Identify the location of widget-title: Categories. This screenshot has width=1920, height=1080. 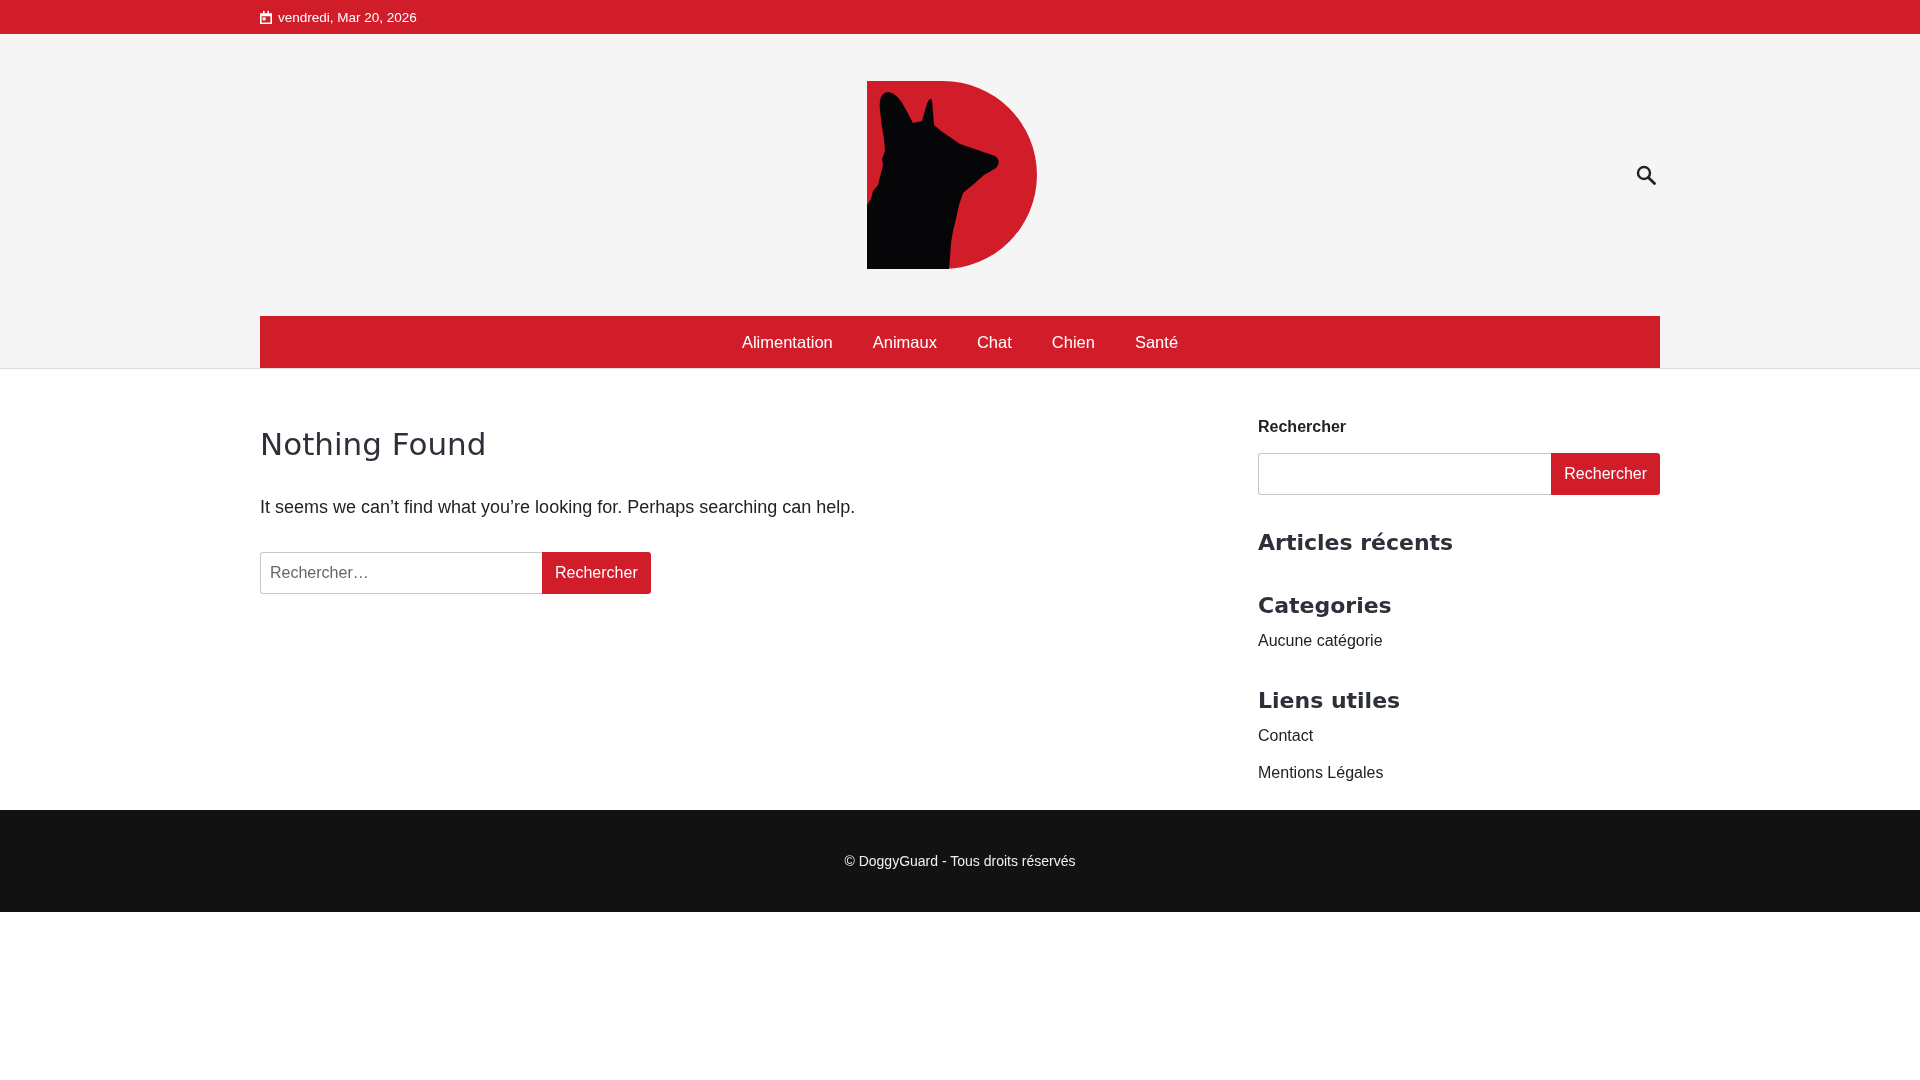
(1325, 606).